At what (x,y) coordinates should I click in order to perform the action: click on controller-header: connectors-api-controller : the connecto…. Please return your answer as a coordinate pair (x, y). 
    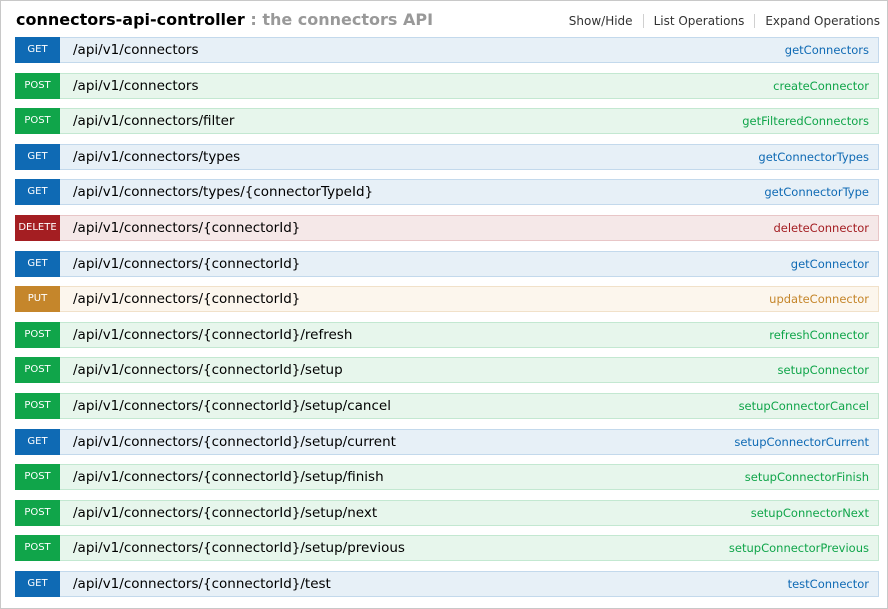
    Looking at the image, I should click on (447, 20).